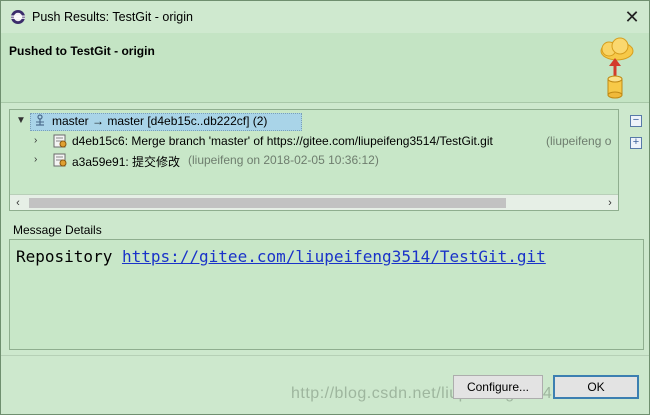 This screenshot has height=415, width=650. Describe the element at coordinates (579, 141) in the screenshot. I see `commit-meta: (liupeifeng o` at that location.